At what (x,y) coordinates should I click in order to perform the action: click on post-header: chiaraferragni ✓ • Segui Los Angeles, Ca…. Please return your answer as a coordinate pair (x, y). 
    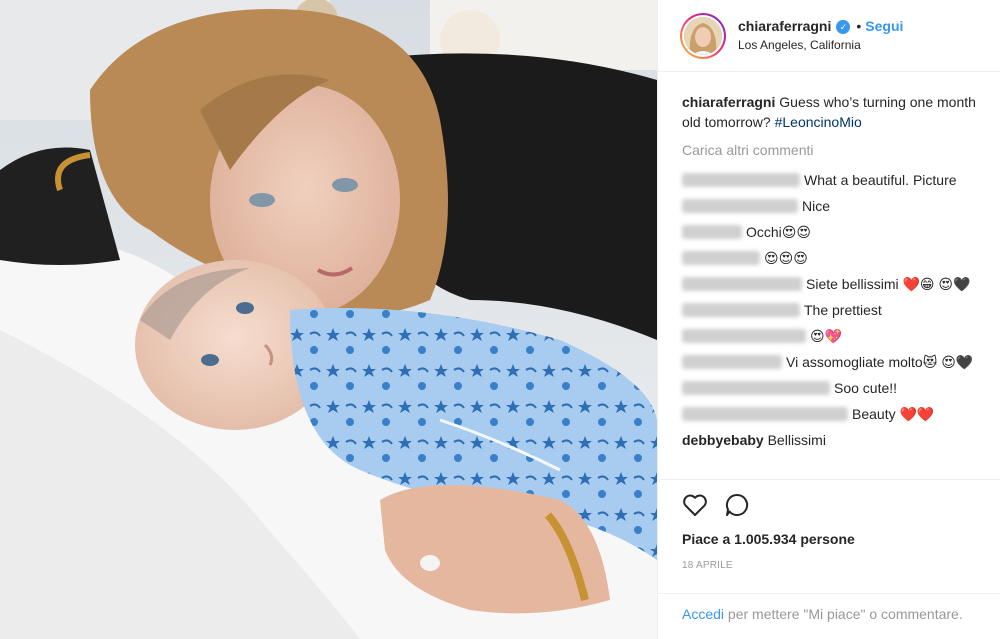
    Looking at the image, I should click on (829, 36).